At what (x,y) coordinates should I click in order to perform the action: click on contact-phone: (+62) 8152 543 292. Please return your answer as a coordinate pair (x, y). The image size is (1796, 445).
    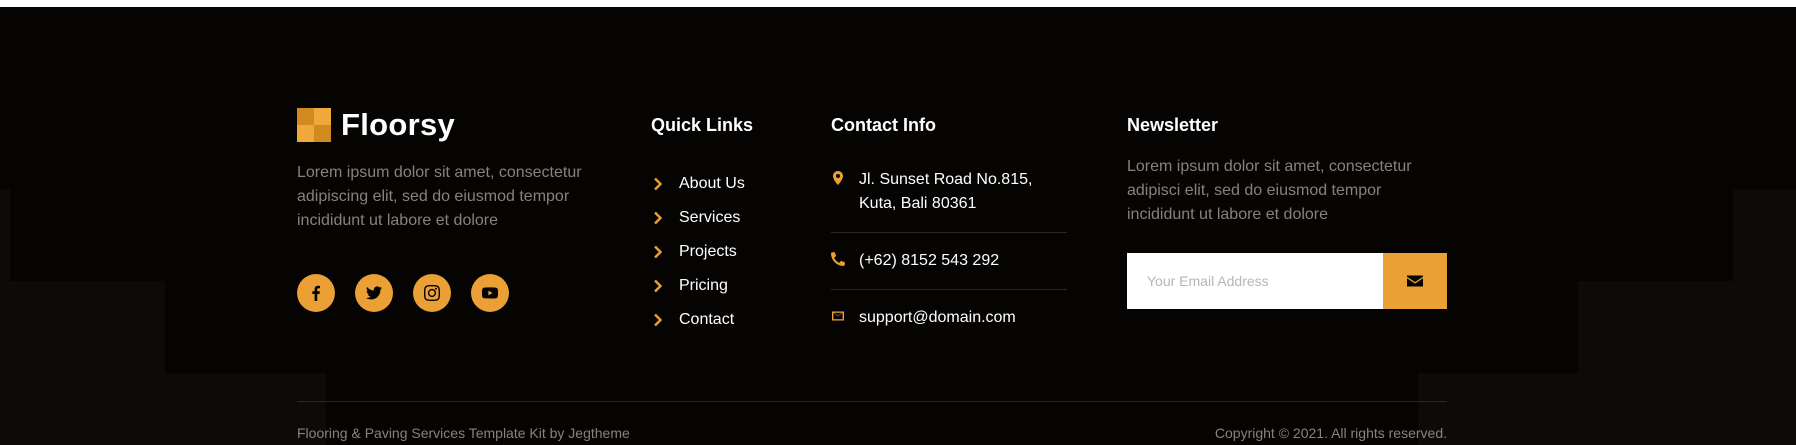
    Looking at the image, I should click on (948, 261).